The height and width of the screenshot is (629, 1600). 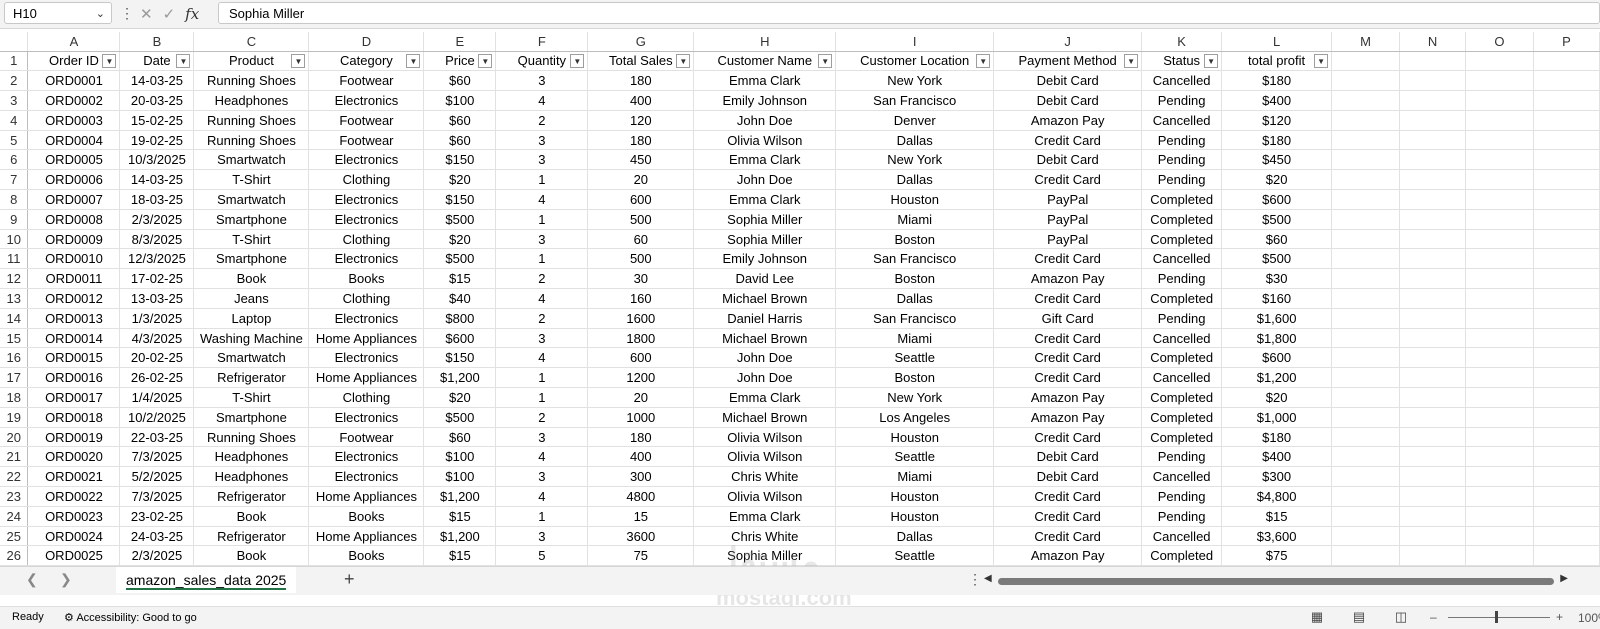 What do you see at coordinates (74, 496) in the screenshot?
I see `cell: ORD0022` at bounding box center [74, 496].